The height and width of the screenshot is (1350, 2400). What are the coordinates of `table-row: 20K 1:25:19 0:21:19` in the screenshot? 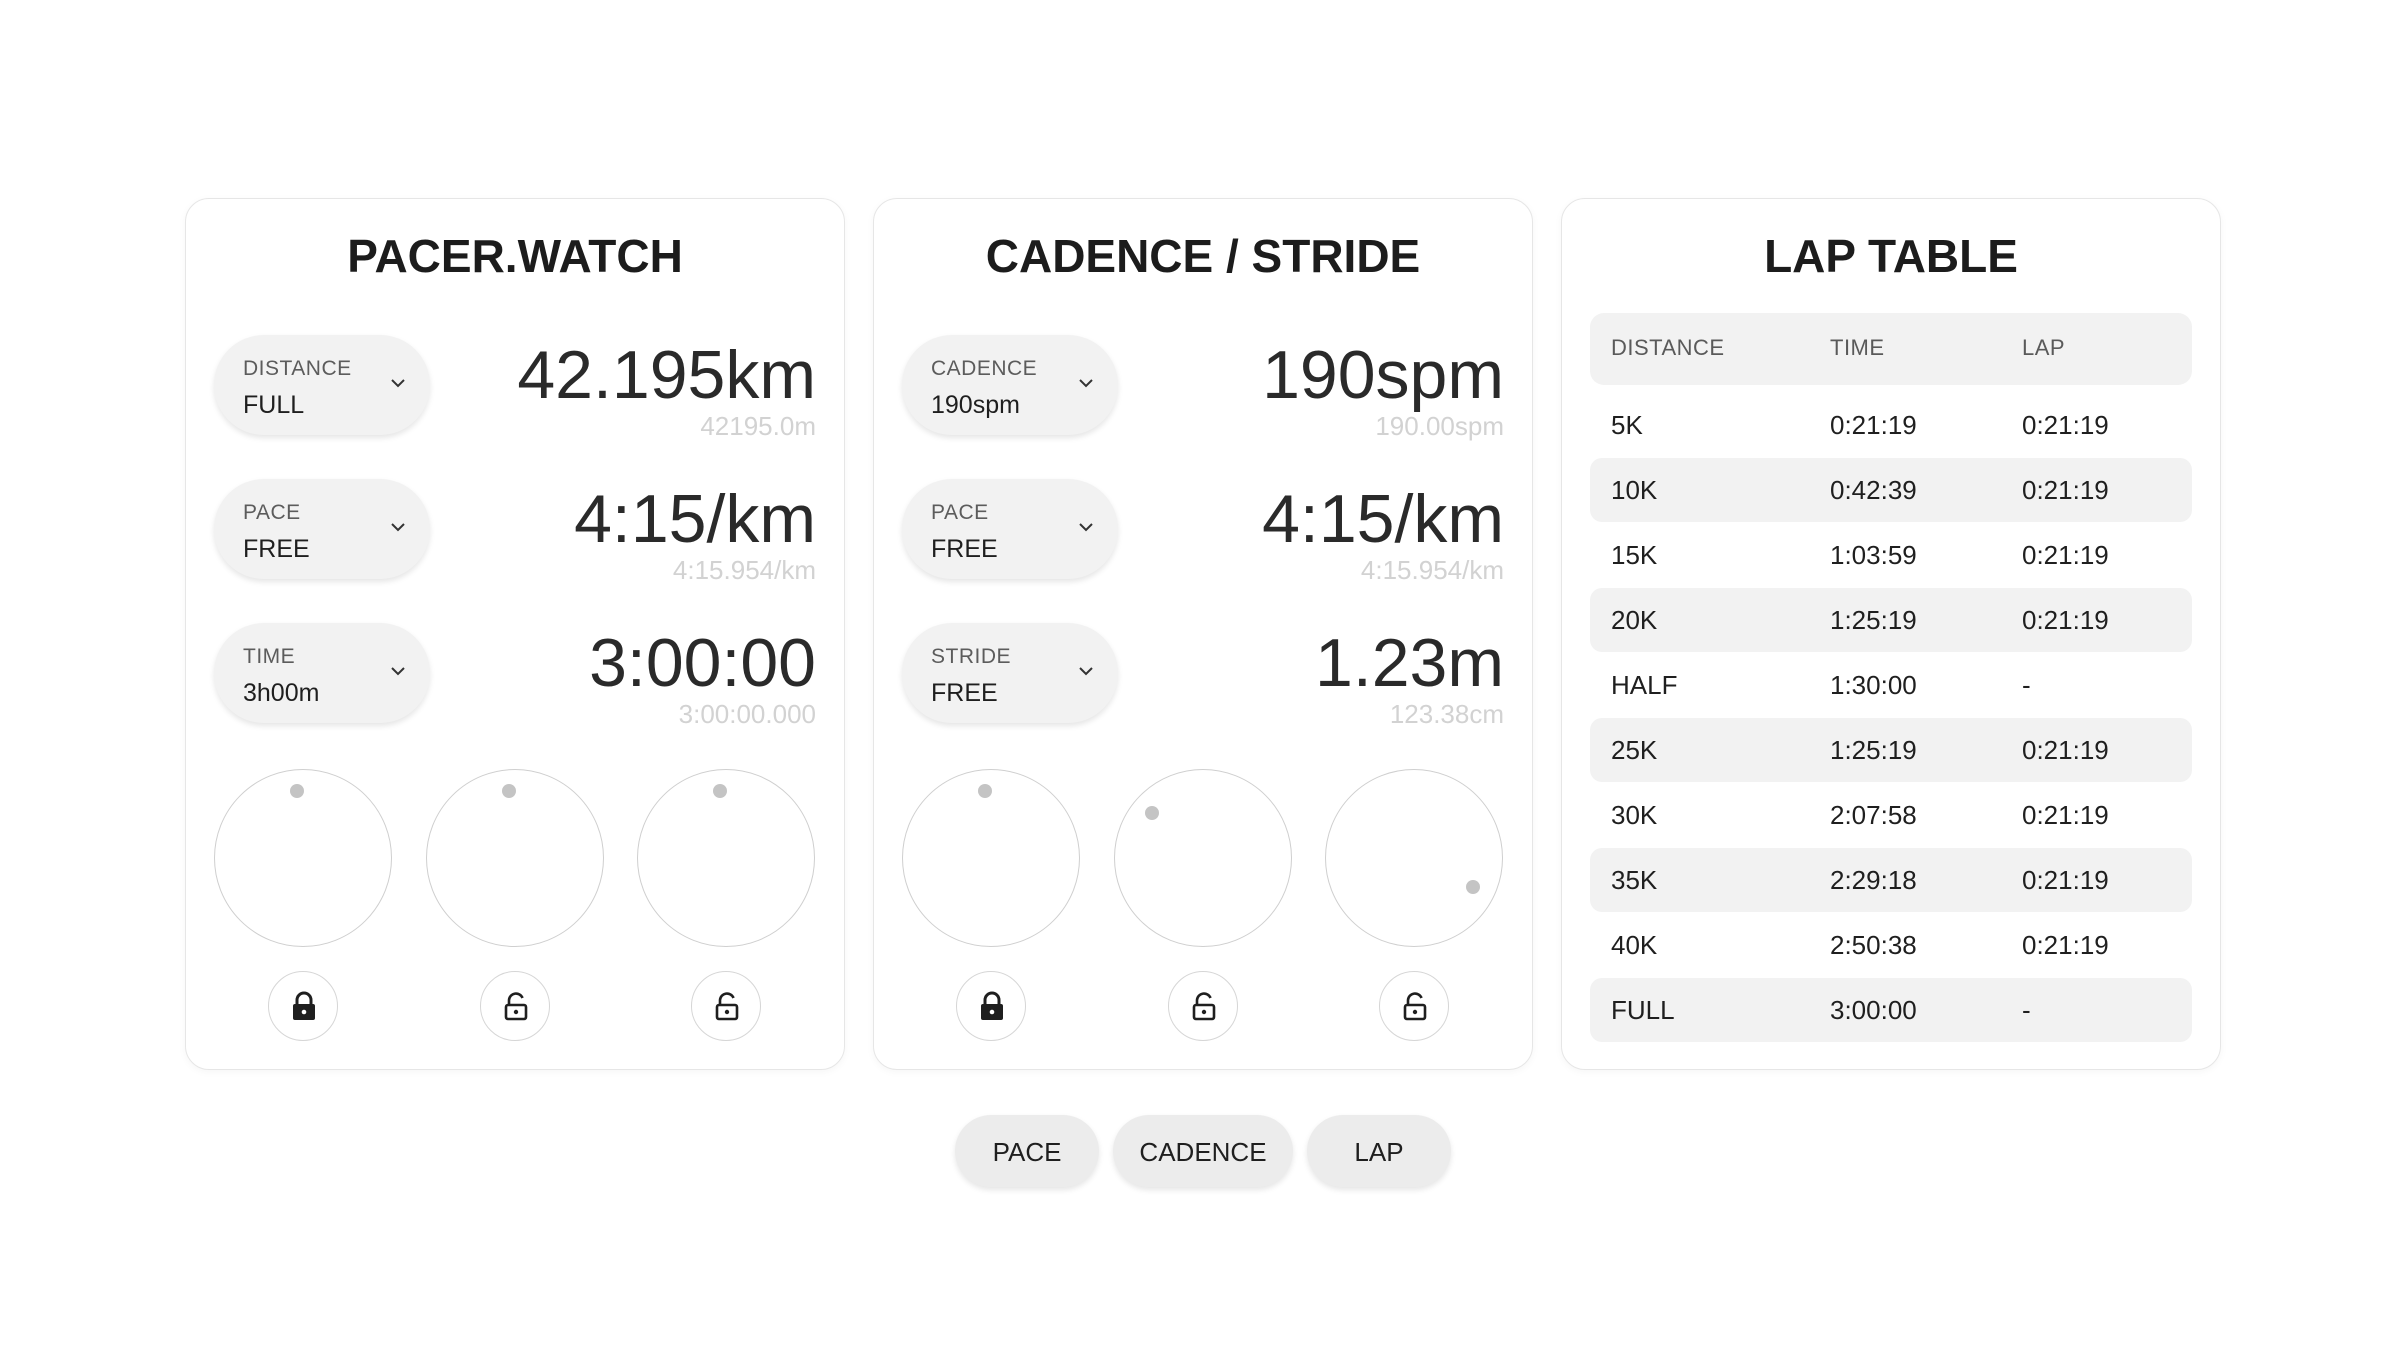 It's located at (1891, 620).